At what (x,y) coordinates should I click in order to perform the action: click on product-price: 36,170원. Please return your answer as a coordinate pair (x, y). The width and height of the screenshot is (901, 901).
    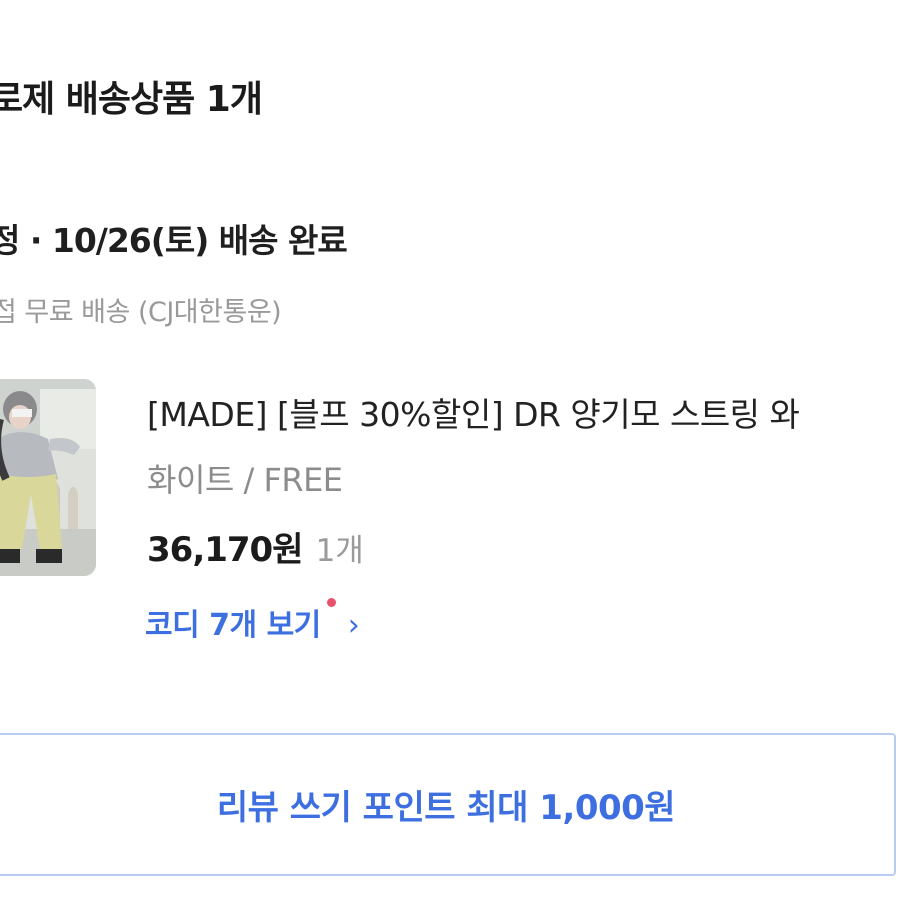
    Looking at the image, I should click on (225, 550).